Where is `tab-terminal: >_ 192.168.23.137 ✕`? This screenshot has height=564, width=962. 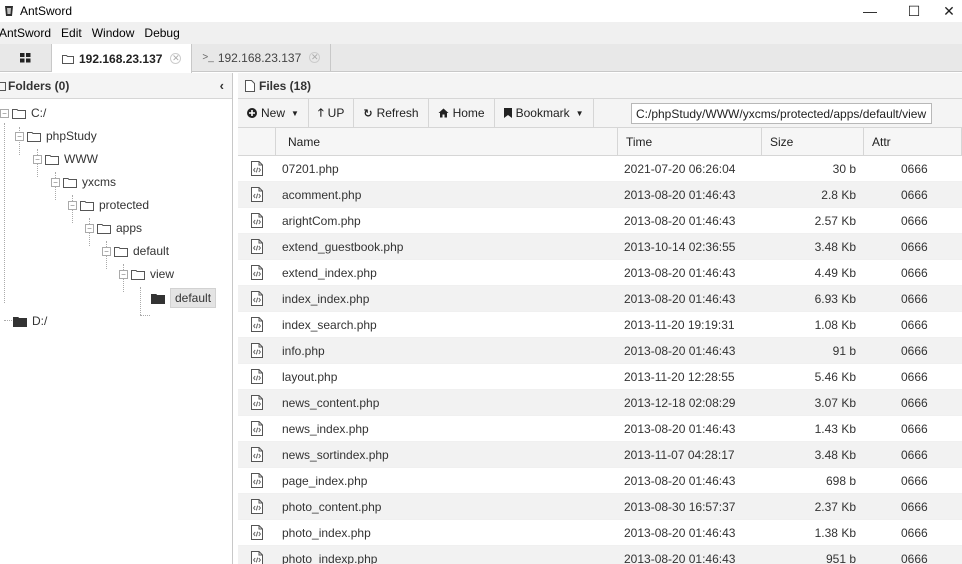 tab-terminal: >_ 192.168.23.137 ✕ is located at coordinates (262, 57).